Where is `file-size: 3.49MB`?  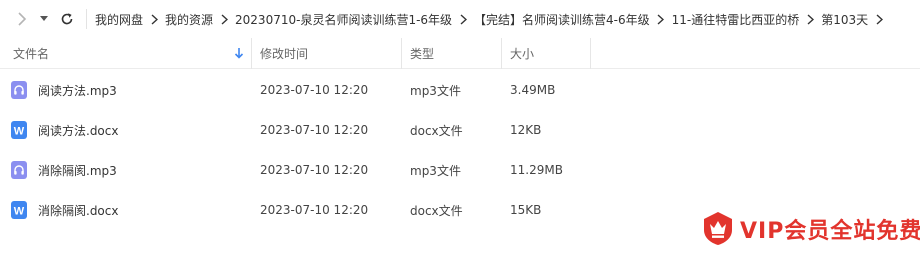 file-size: 3.49MB is located at coordinates (533, 90).